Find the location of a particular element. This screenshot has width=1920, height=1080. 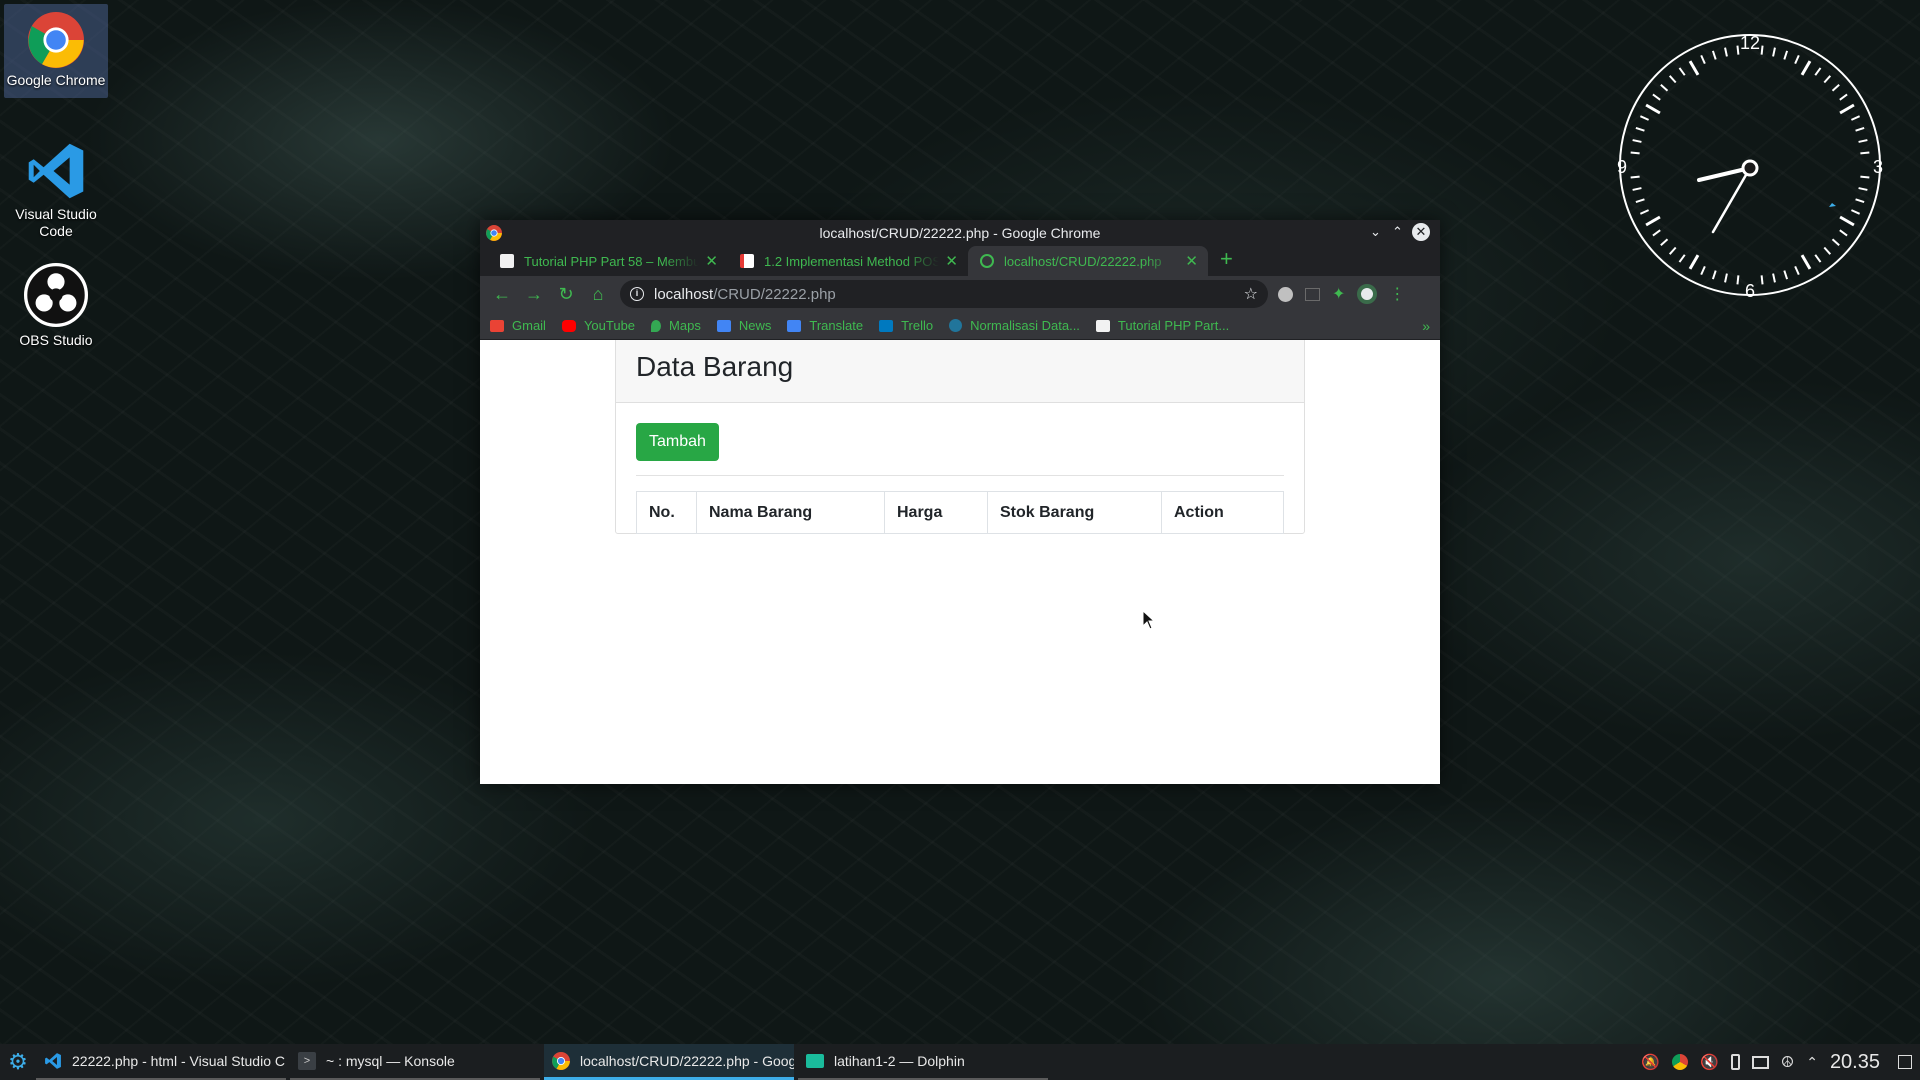

show-desktop-icon is located at coordinates (1905, 1062).